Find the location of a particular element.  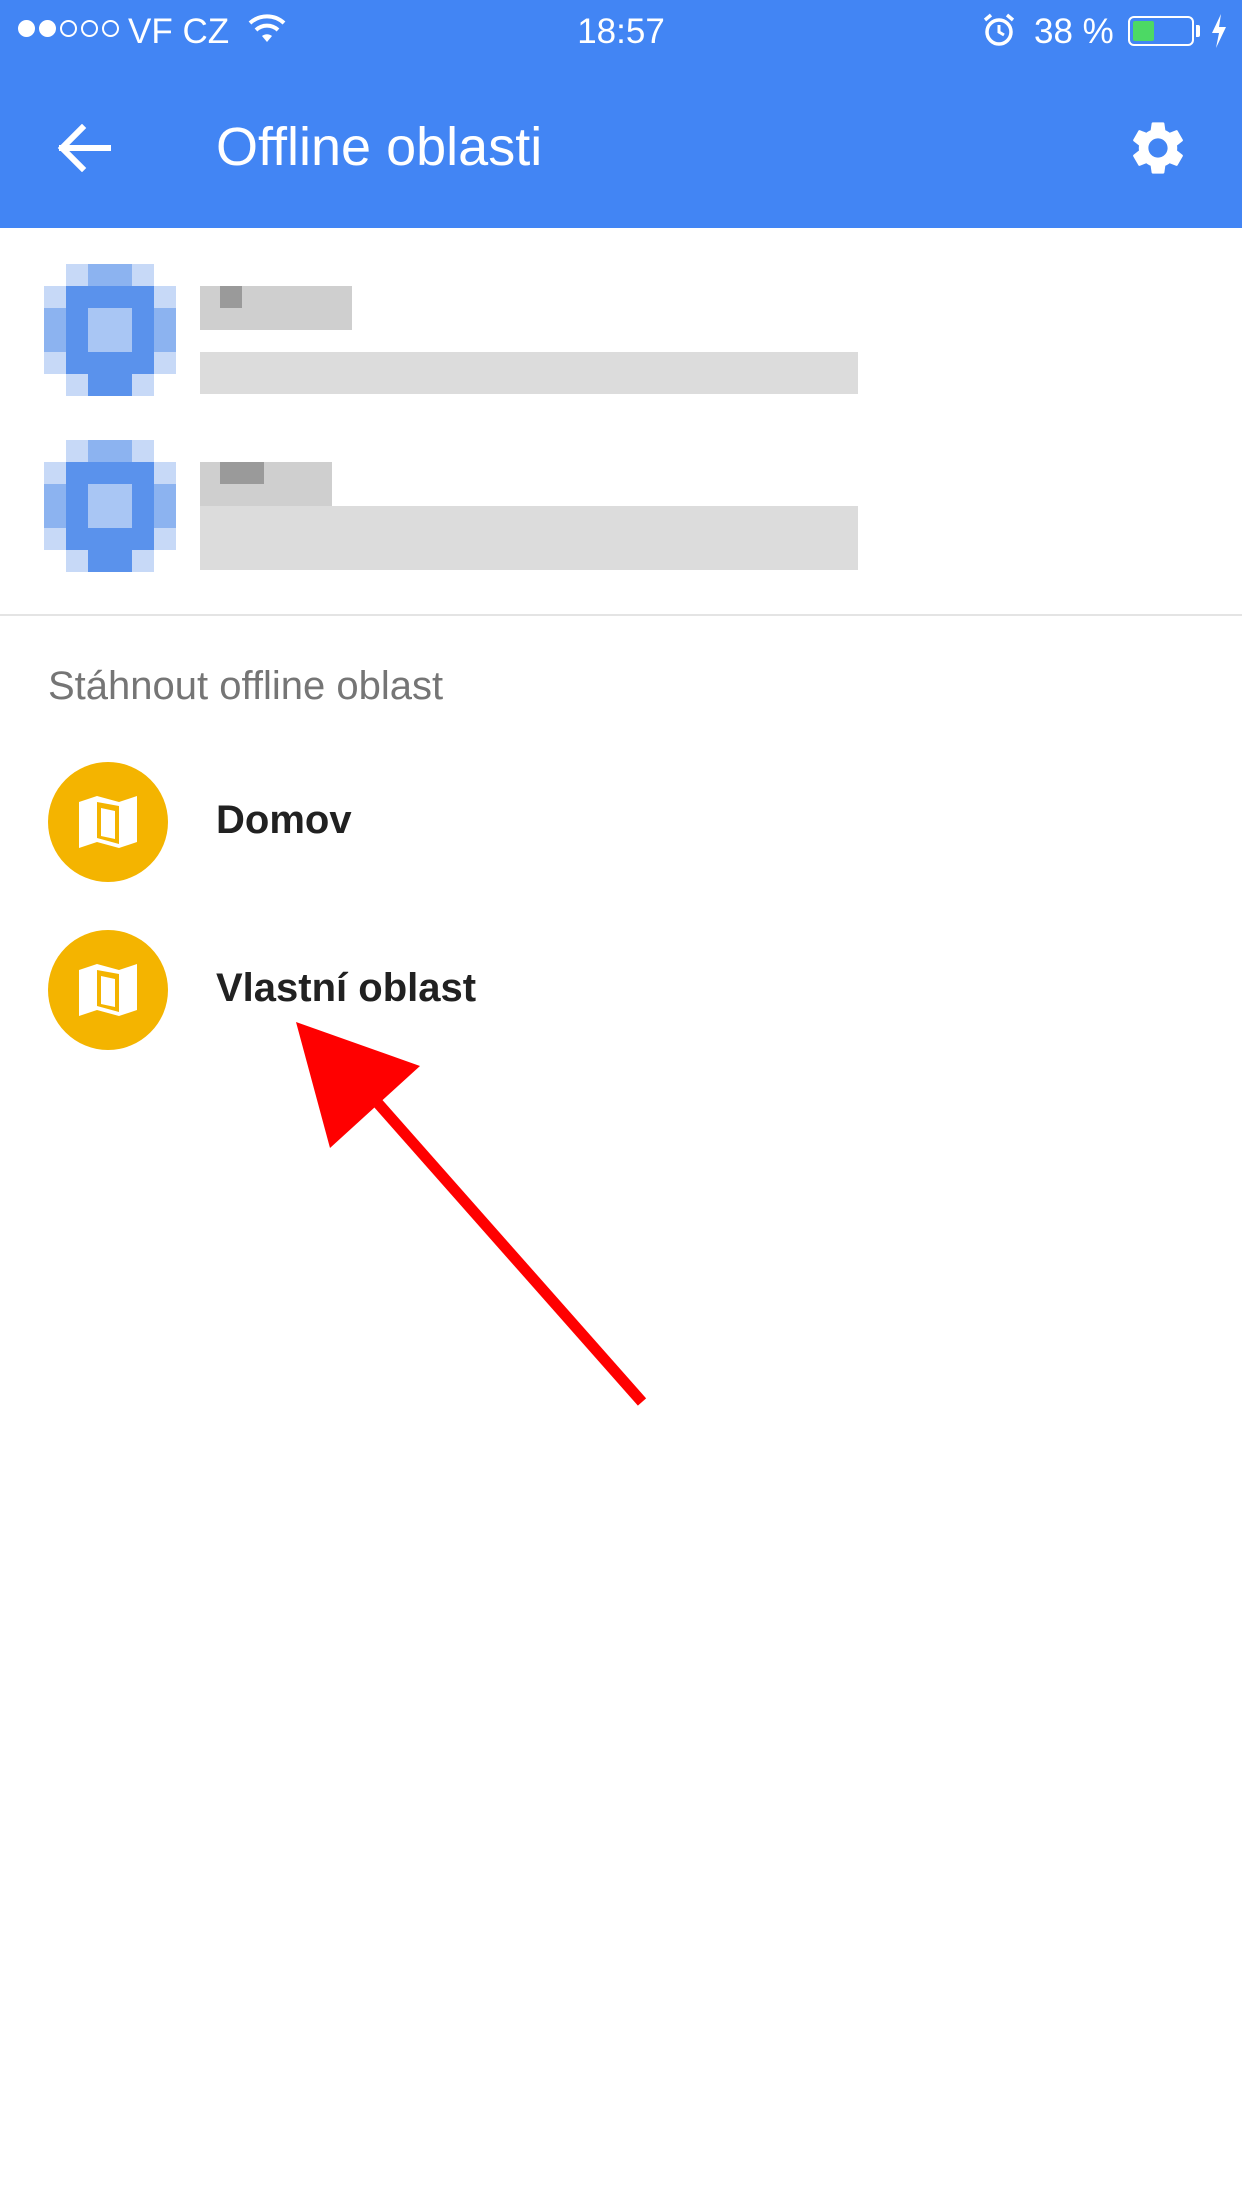

alarm-icon is located at coordinates (999, 34).